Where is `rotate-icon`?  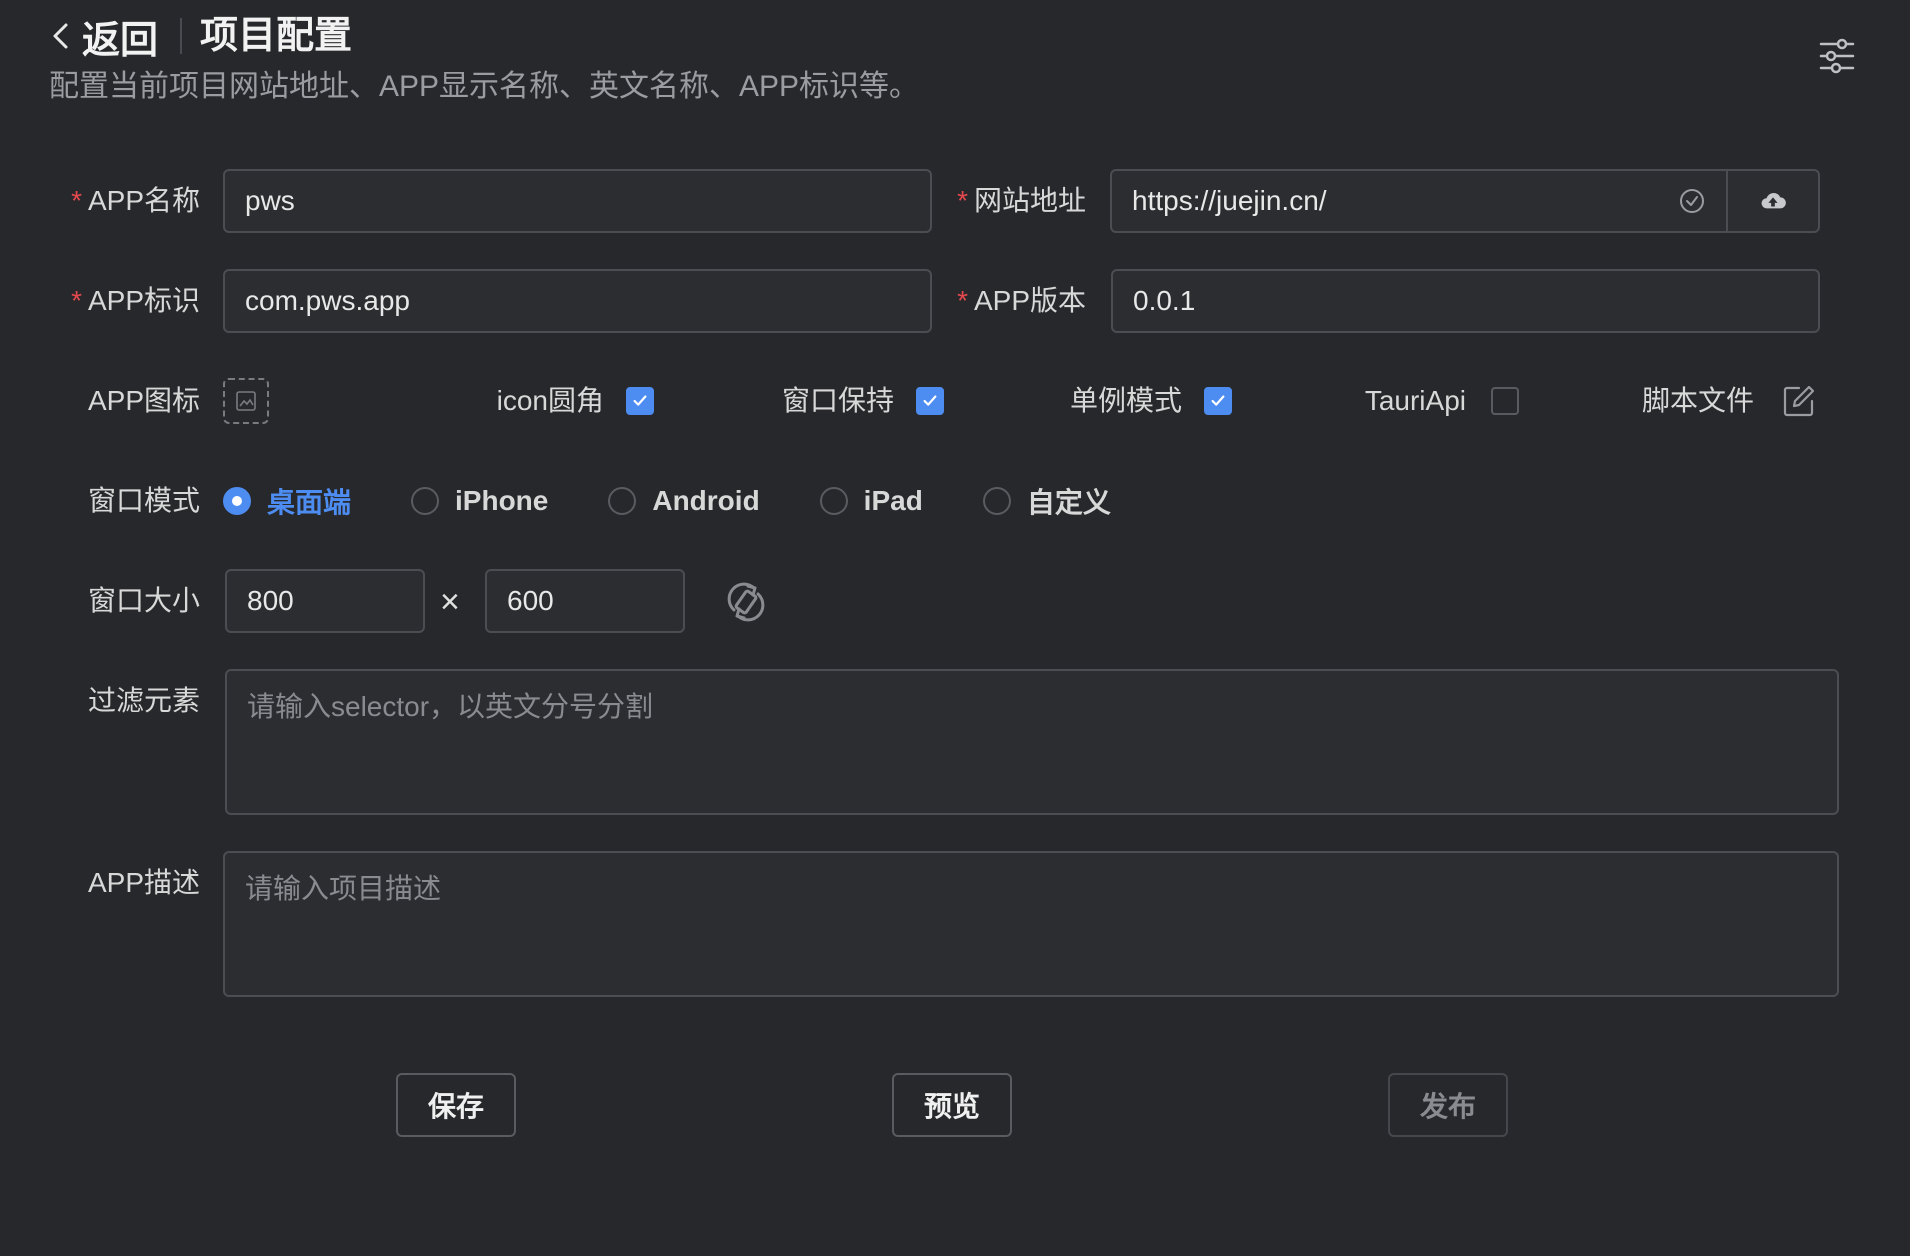
rotate-icon is located at coordinates (746, 602).